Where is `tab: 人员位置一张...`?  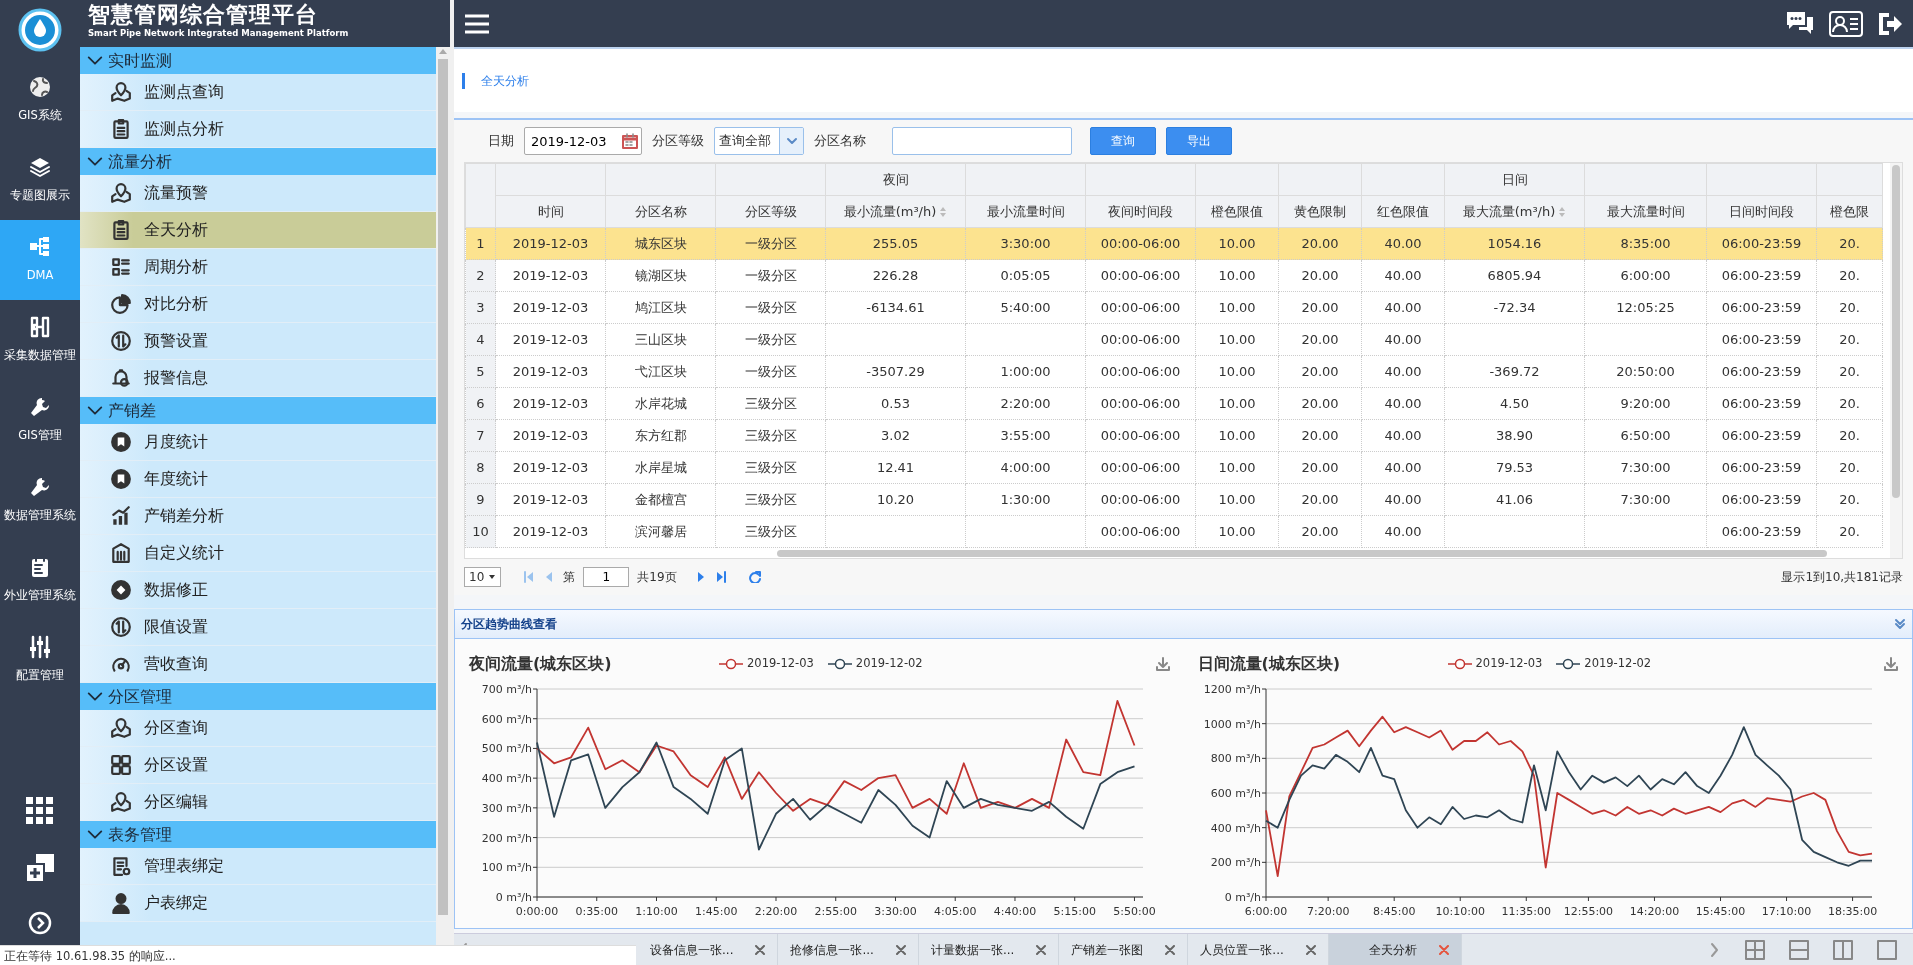
tab: 人员位置一张... is located at coordinates (1258, 949).